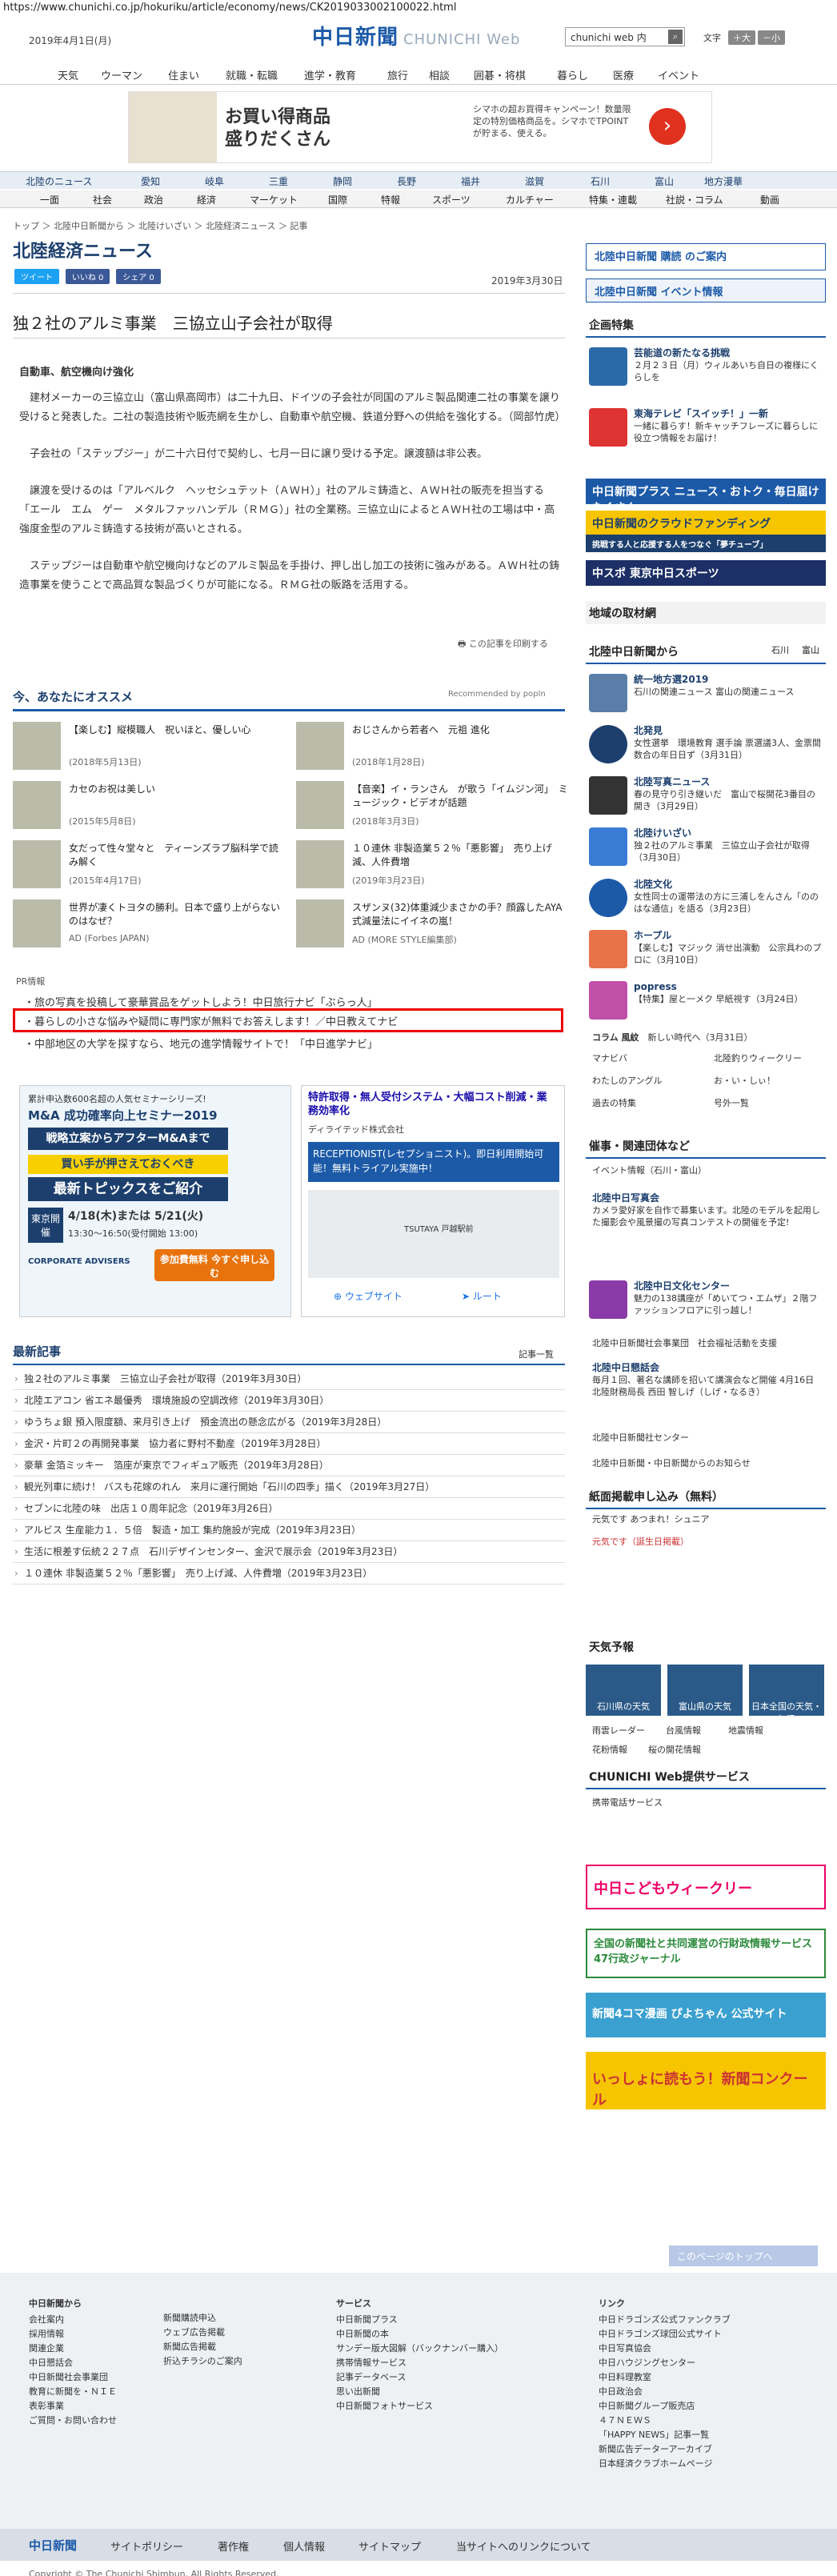 This screenshot has width=837, height=2576. Describe the element at coordinates (278, 181) in the screenshot. I see `lnav-item: 三重` at that location.